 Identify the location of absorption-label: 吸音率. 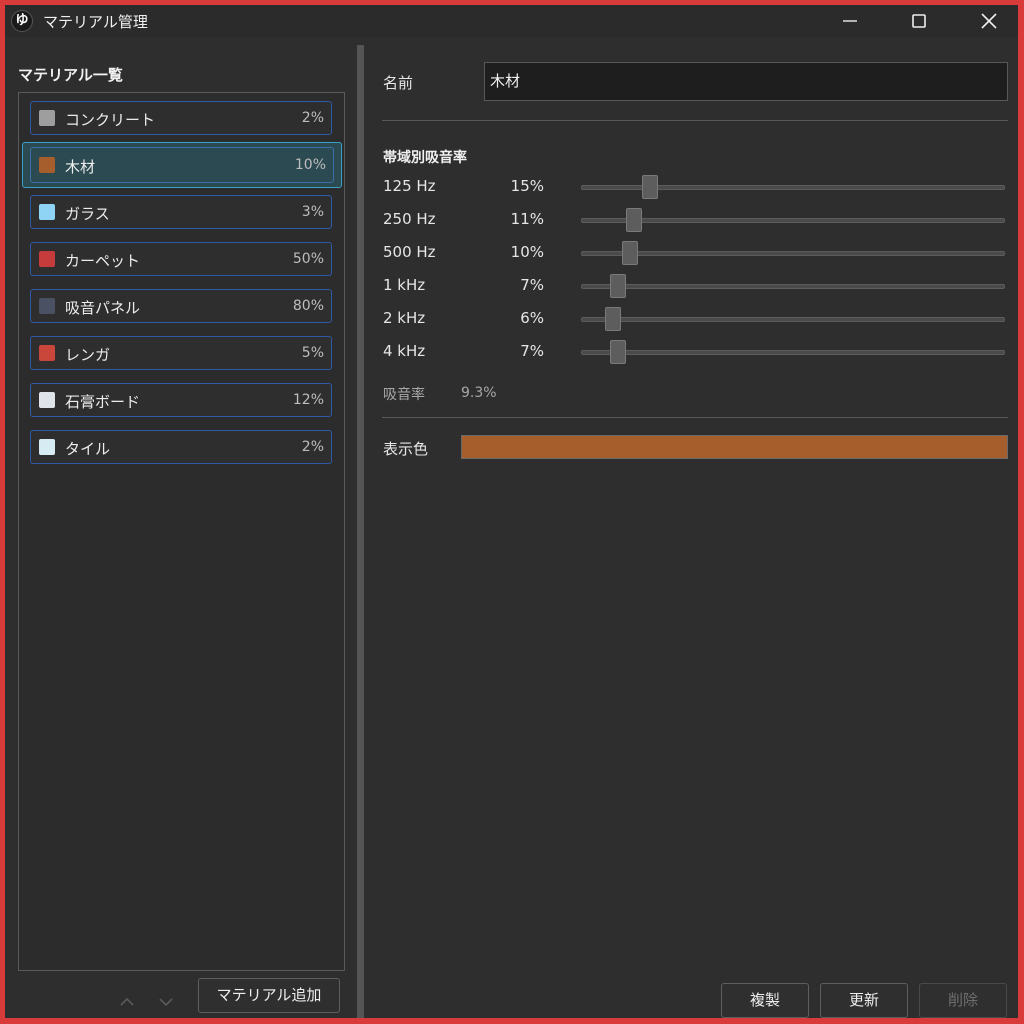
(404, 395).